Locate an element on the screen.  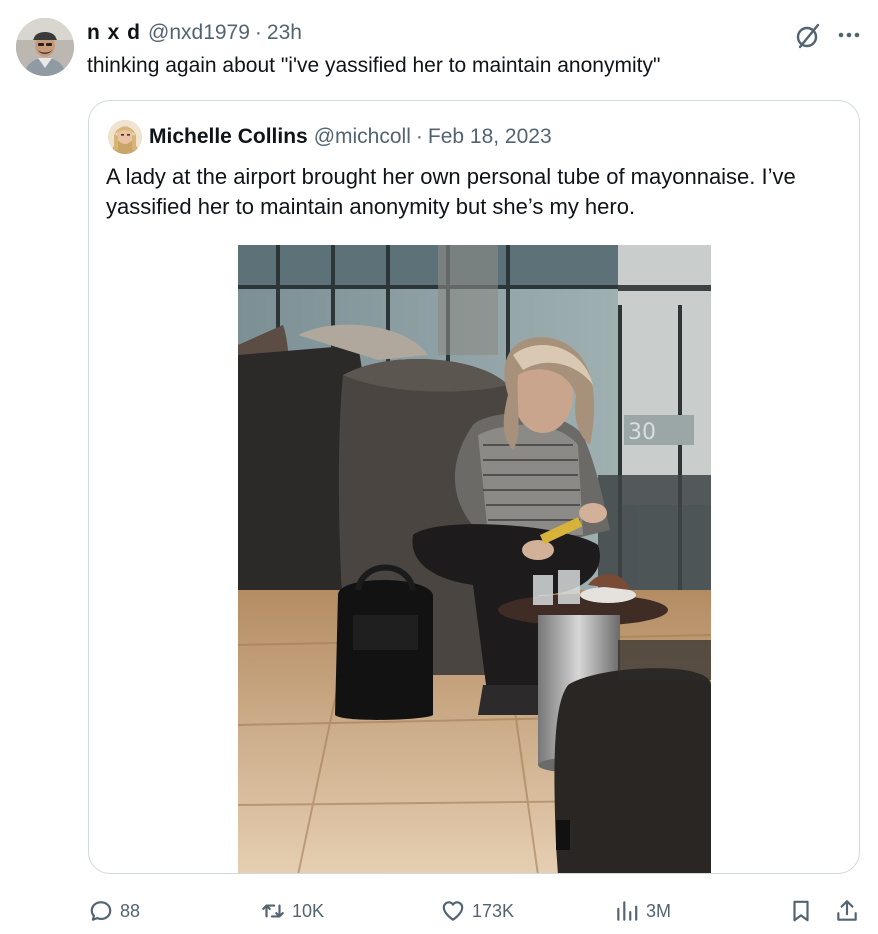
reply-count: 88 is located at coordinates (130, 910).